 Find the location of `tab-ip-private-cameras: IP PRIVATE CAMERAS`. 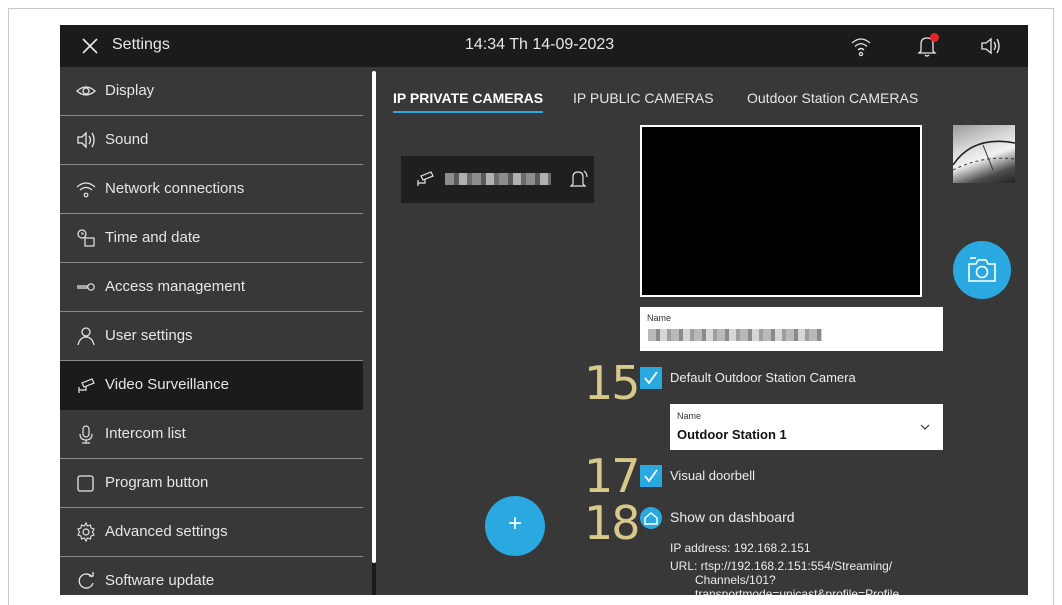

tab-ip-private-cameras: IP PRIVATE CAMERAS is located at coordinates (468, 98).